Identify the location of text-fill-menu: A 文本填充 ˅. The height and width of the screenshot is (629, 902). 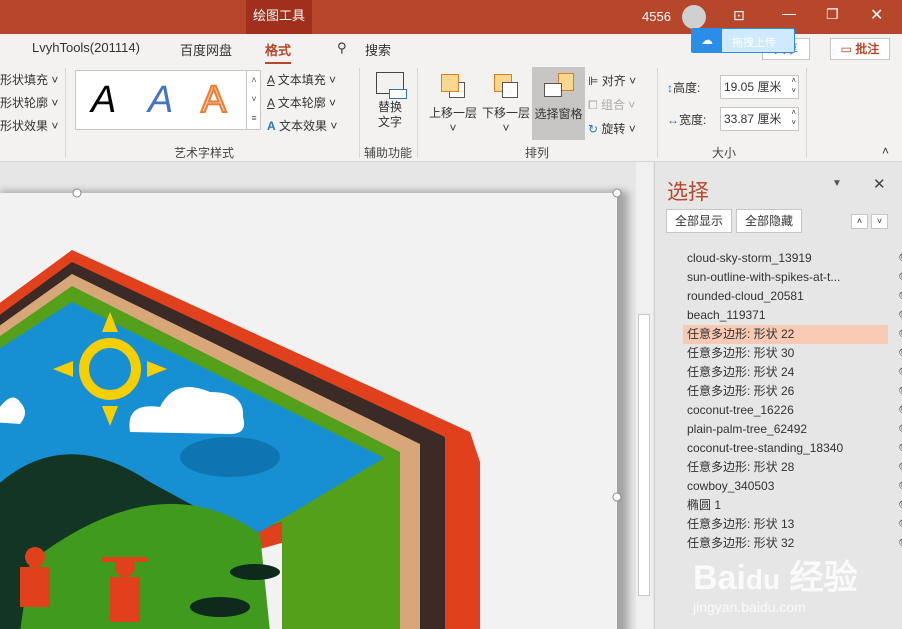
(301, 79).